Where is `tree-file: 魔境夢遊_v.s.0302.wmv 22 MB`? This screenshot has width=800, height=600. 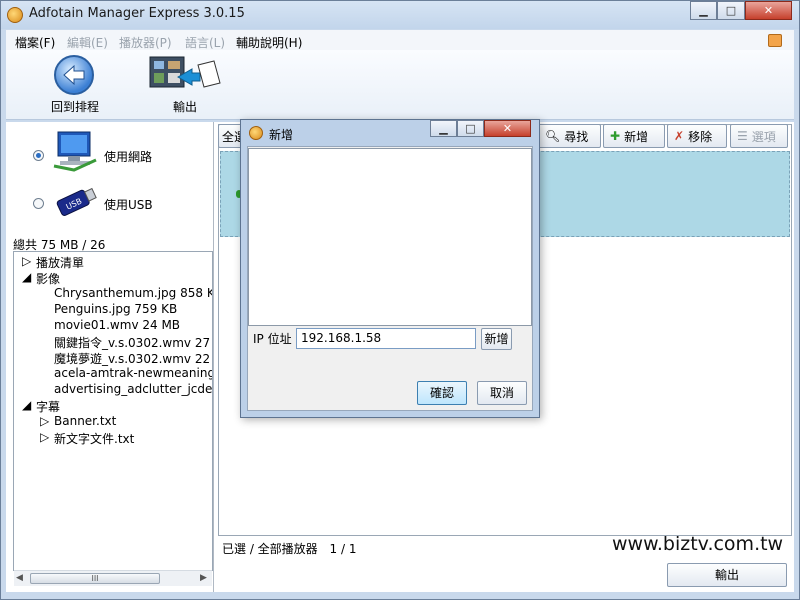
tree-file: 魔境夢遊_v.s.0302.wmv 22 MB is located at coordinates (133, 358).